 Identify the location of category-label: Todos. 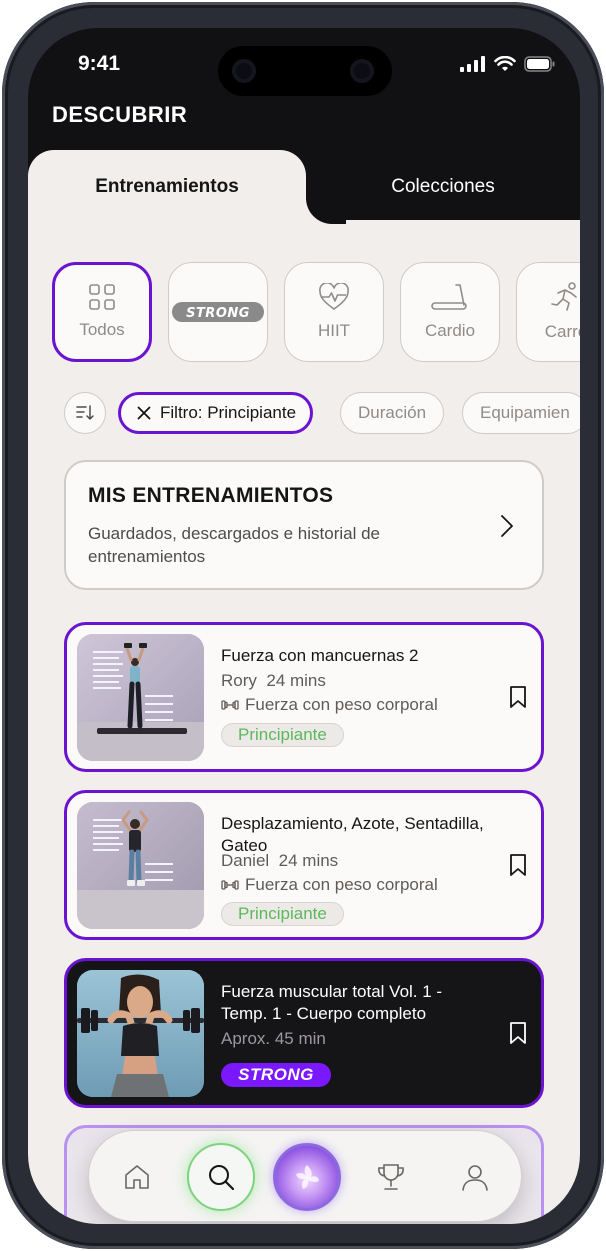
(102, 329).